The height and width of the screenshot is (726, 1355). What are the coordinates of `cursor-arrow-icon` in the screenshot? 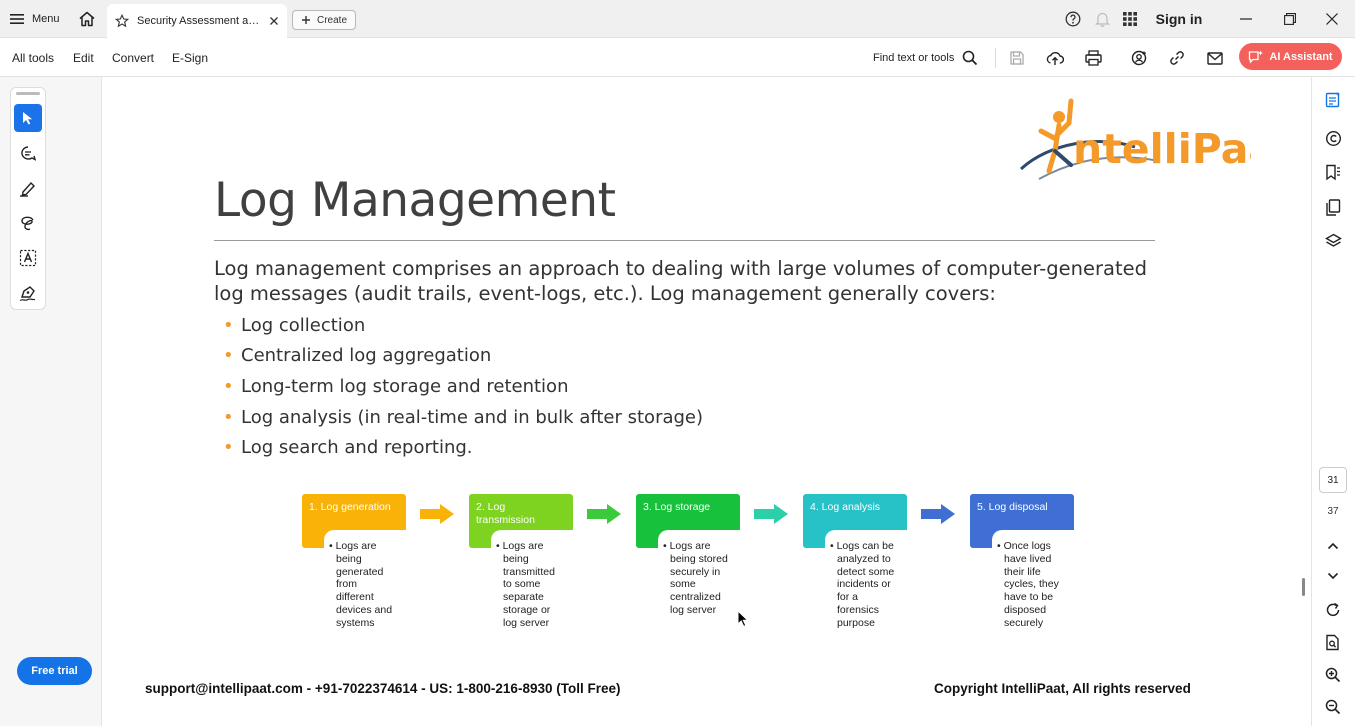 It's located at (28, 118).